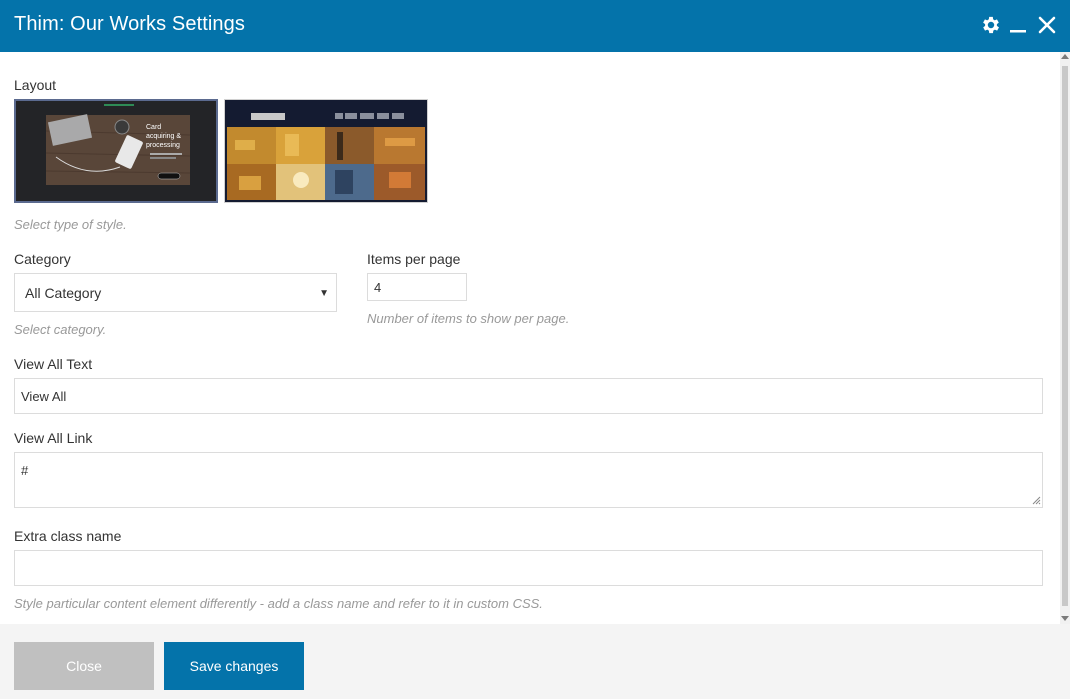 The height and width of the screenshot is (699, 1070). Describe the element at coordinates (163, 145) in the screenshot. I see `svg-text: processing` at that location.